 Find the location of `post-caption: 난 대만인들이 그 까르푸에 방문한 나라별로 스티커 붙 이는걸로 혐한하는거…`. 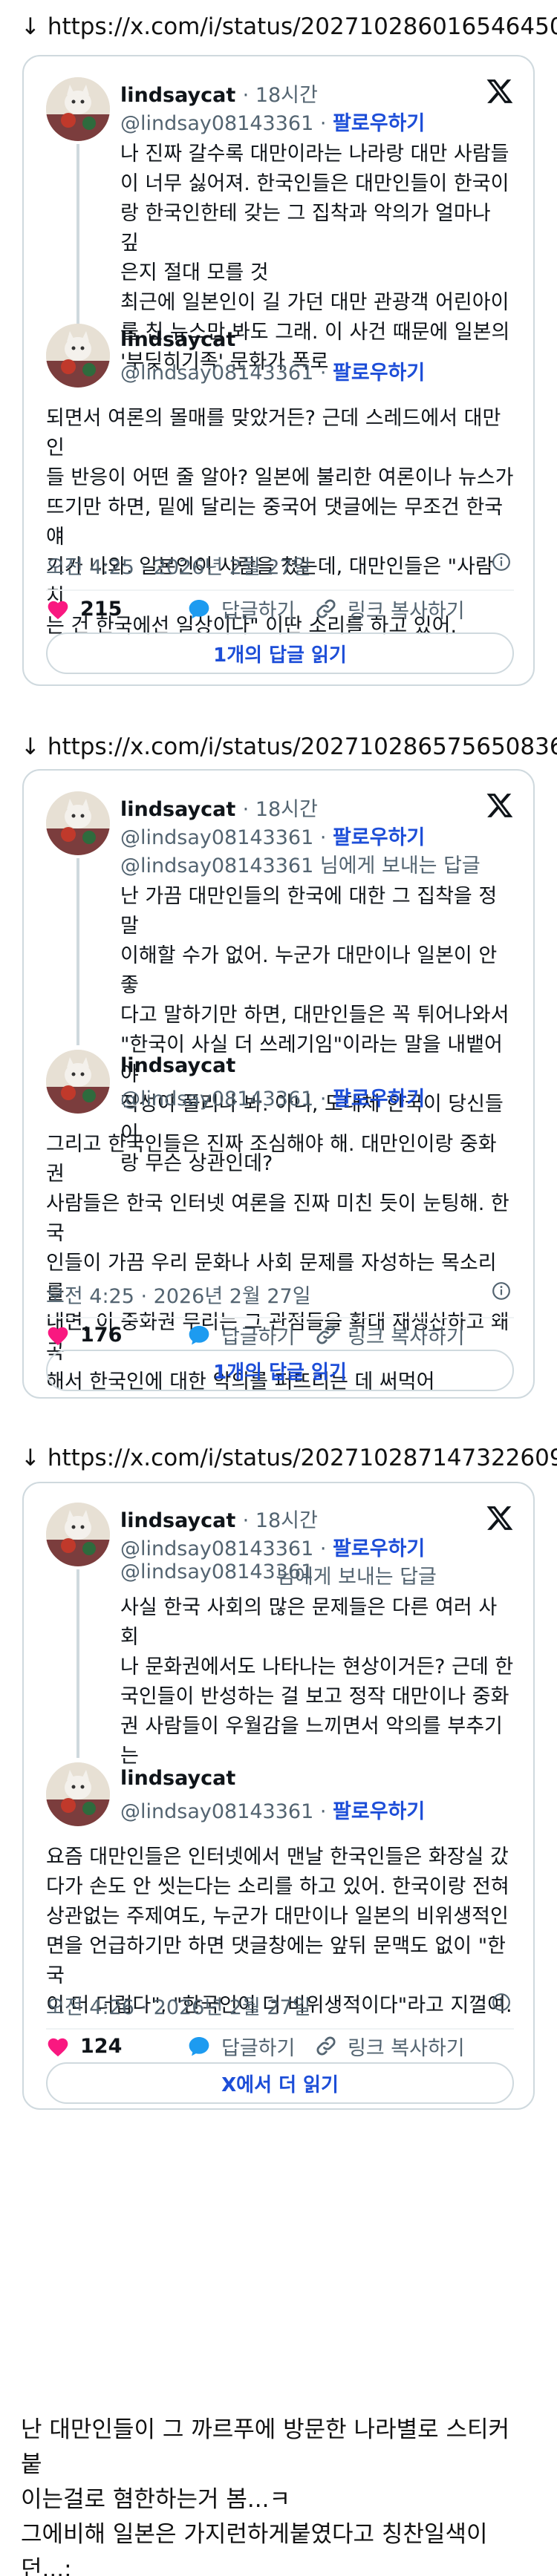

post-caption: 난 대만인들이 그 까르푸에 방문한 나라별로 스티커 붙 이는걸로 혐한하는거… is located at coordinates (266, 2496).